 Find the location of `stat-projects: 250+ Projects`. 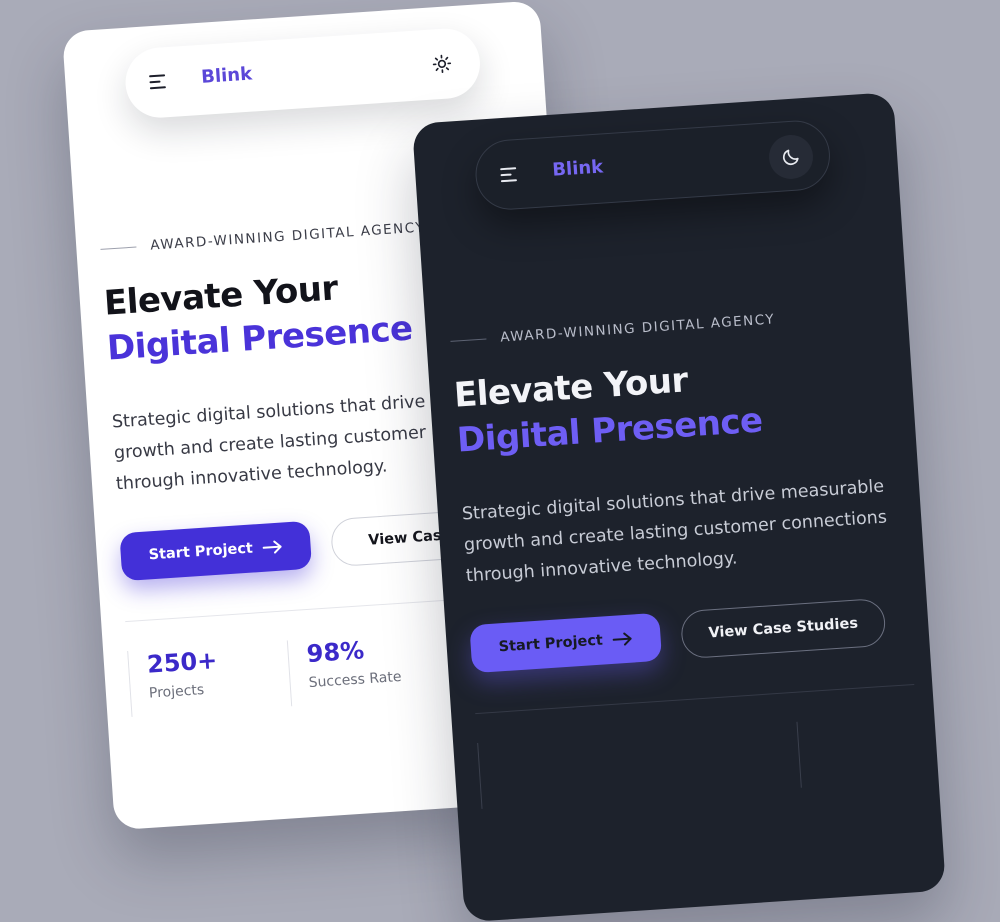

stat-projects: 250+ Projects is located at coordinates (194, 679).